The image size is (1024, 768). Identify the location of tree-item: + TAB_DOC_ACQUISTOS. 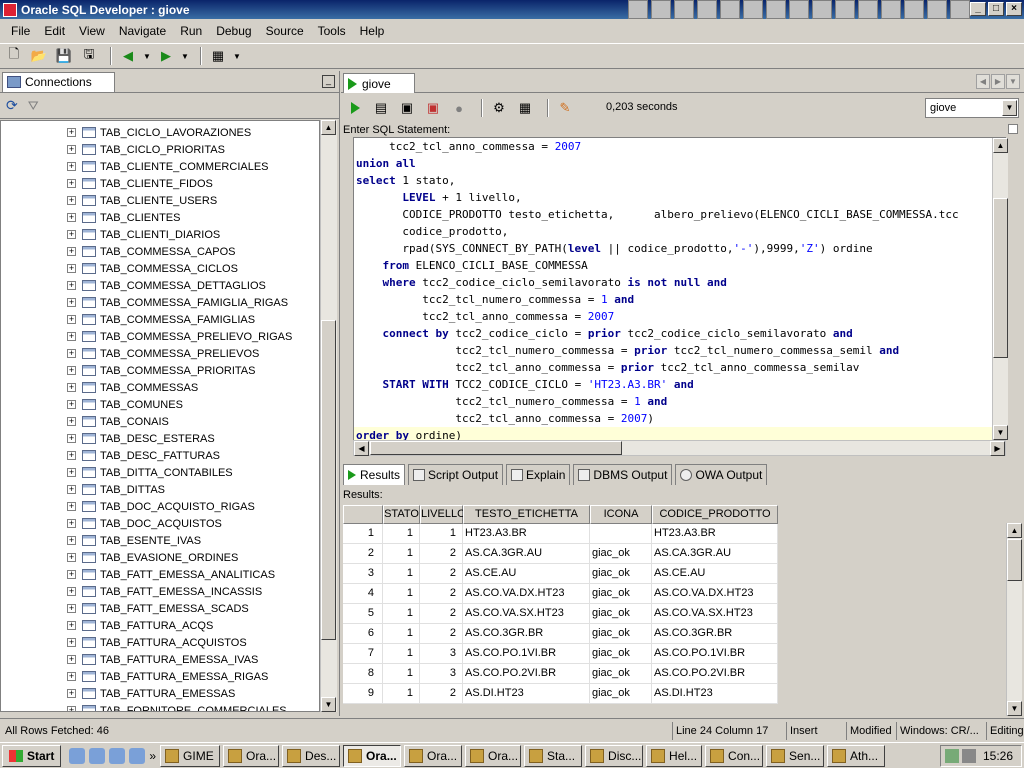
(160, 523).